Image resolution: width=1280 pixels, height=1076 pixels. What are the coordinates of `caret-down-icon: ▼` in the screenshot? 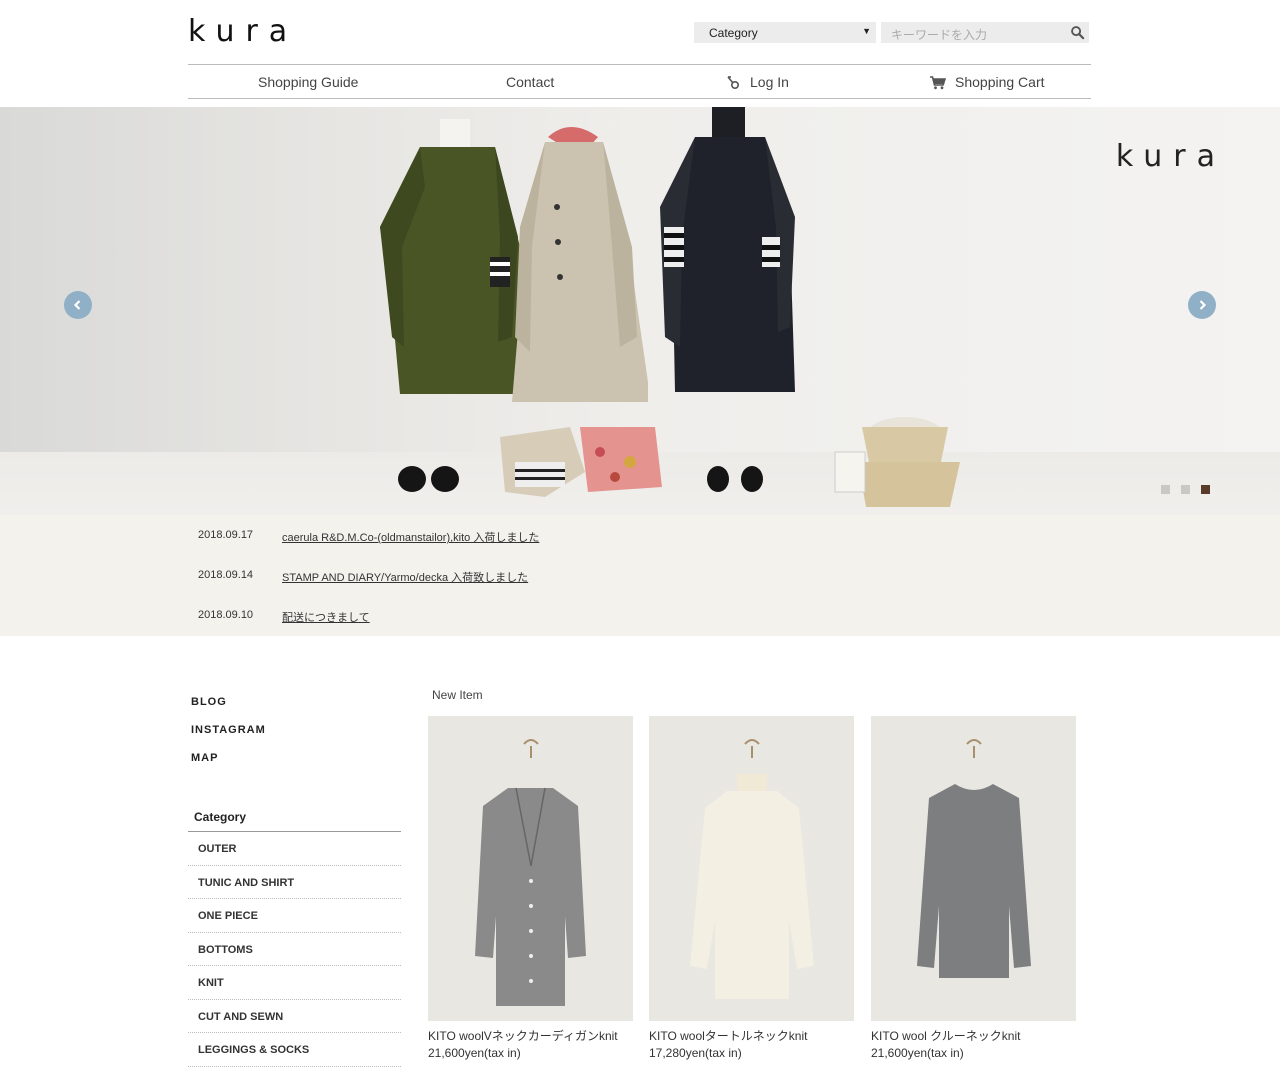 It's located at (866, 31).